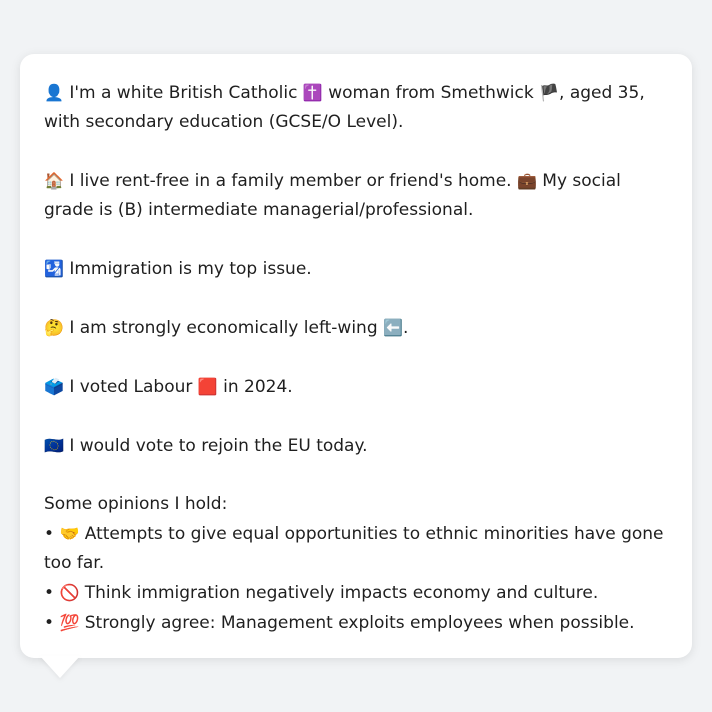 The width and height of the screenshot is (712, 712). What do you see at coordinates (207, 386) in the screenshot?
I see `red-square-icon: 🟥` at bounding box center [207, 386].